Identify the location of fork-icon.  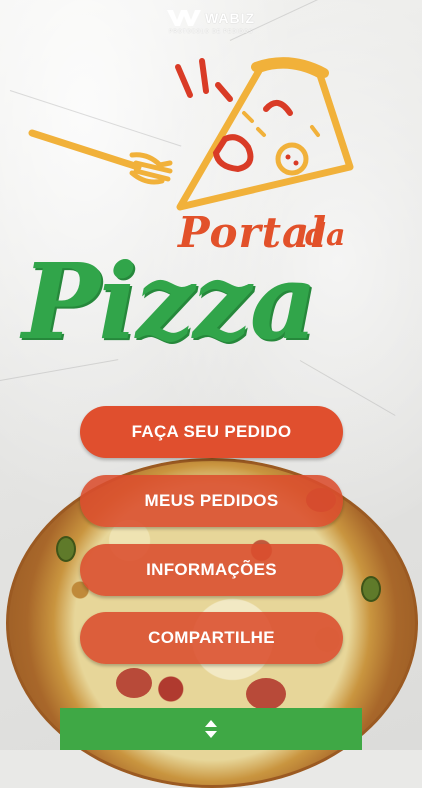
(100, 157).